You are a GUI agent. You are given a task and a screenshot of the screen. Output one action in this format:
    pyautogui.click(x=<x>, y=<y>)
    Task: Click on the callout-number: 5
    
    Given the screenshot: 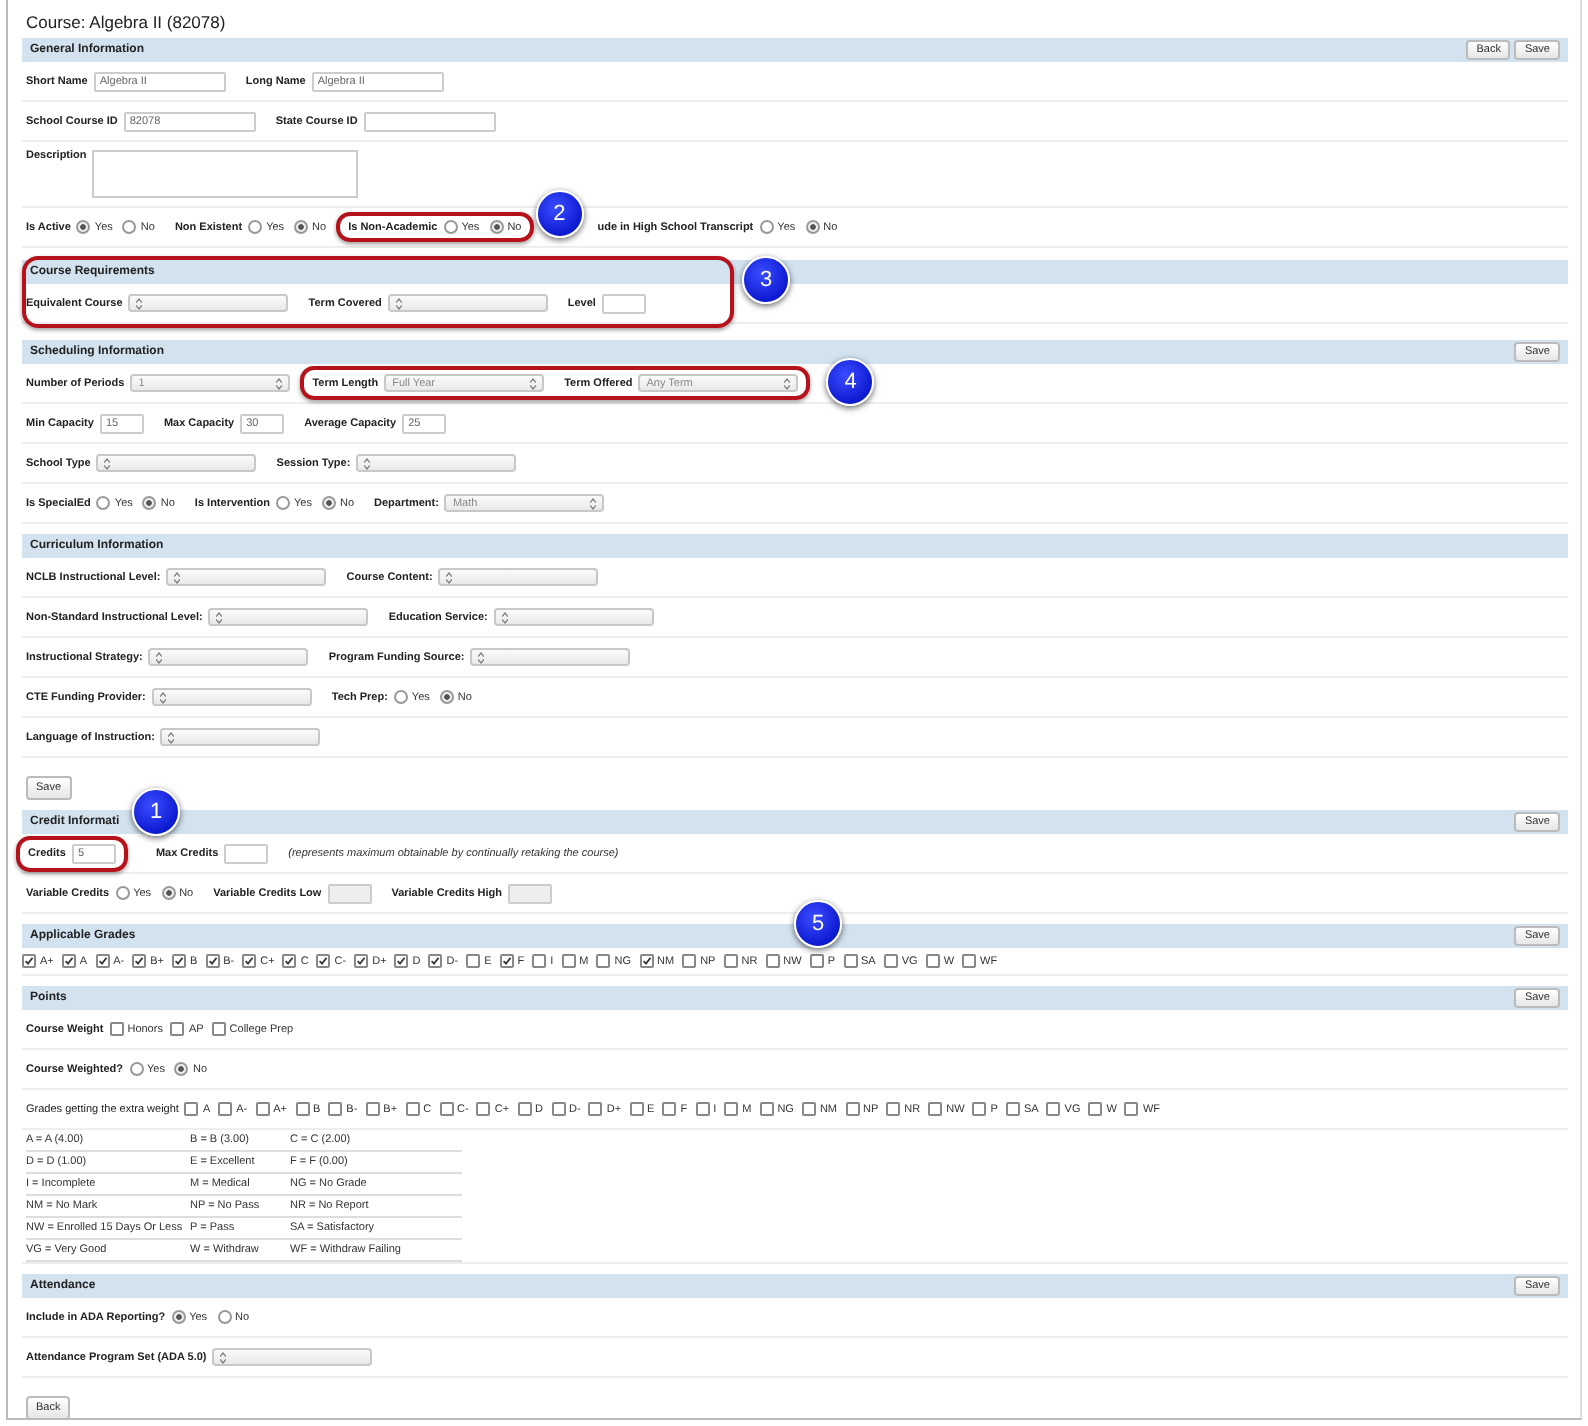 What is the action you would take?
    pyautogui.click(x=818, y=924)
    